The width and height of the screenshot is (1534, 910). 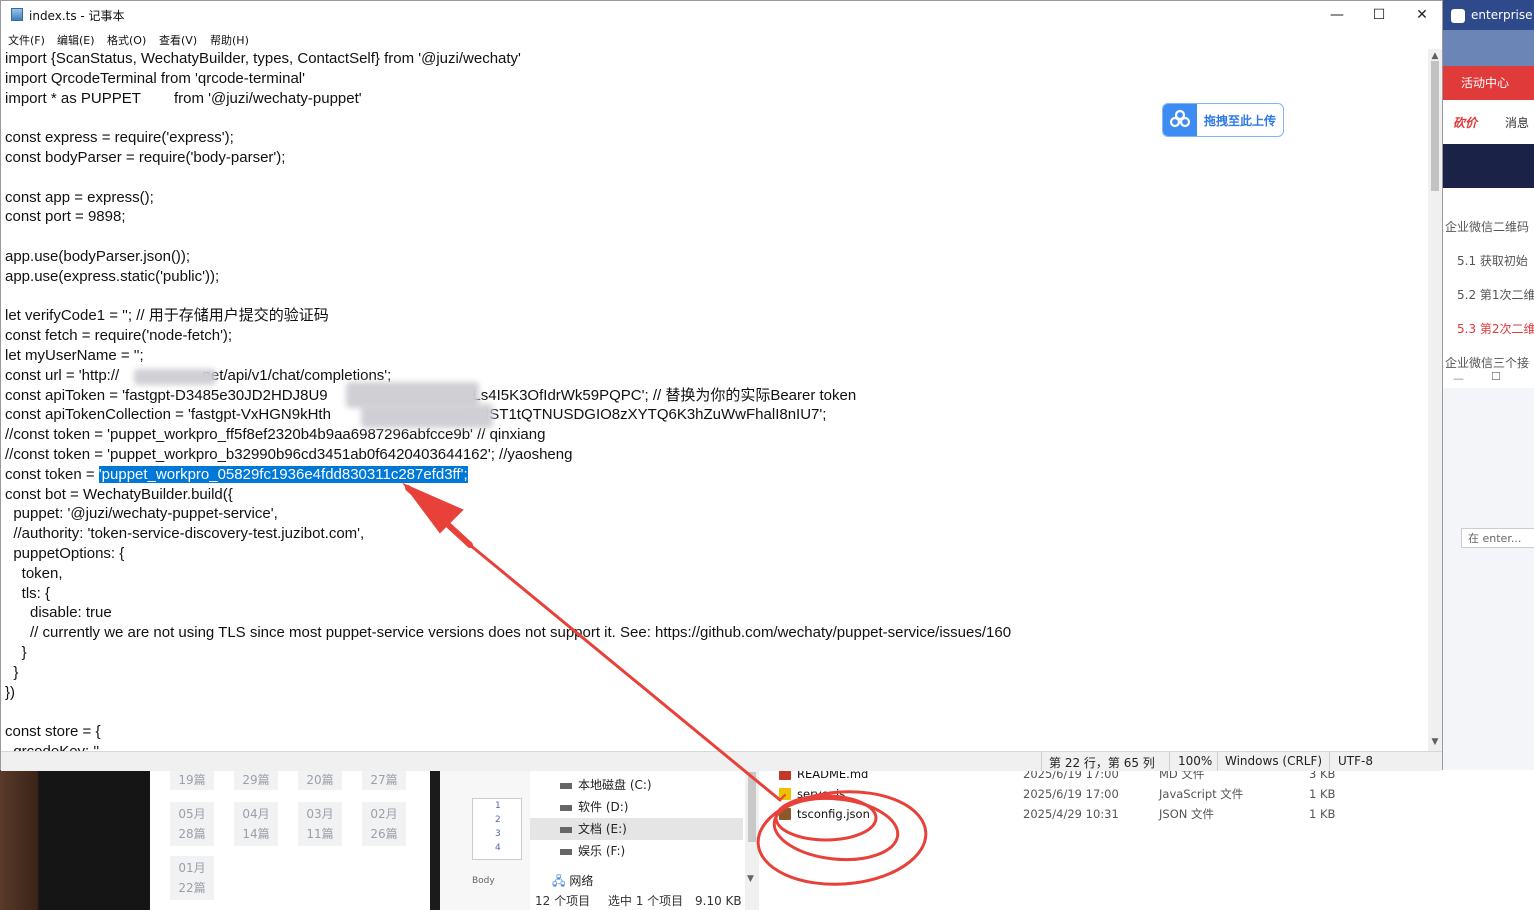 I want to click on toc-item-active: 5.3 第2次二维, so click(x=1495, y=328).